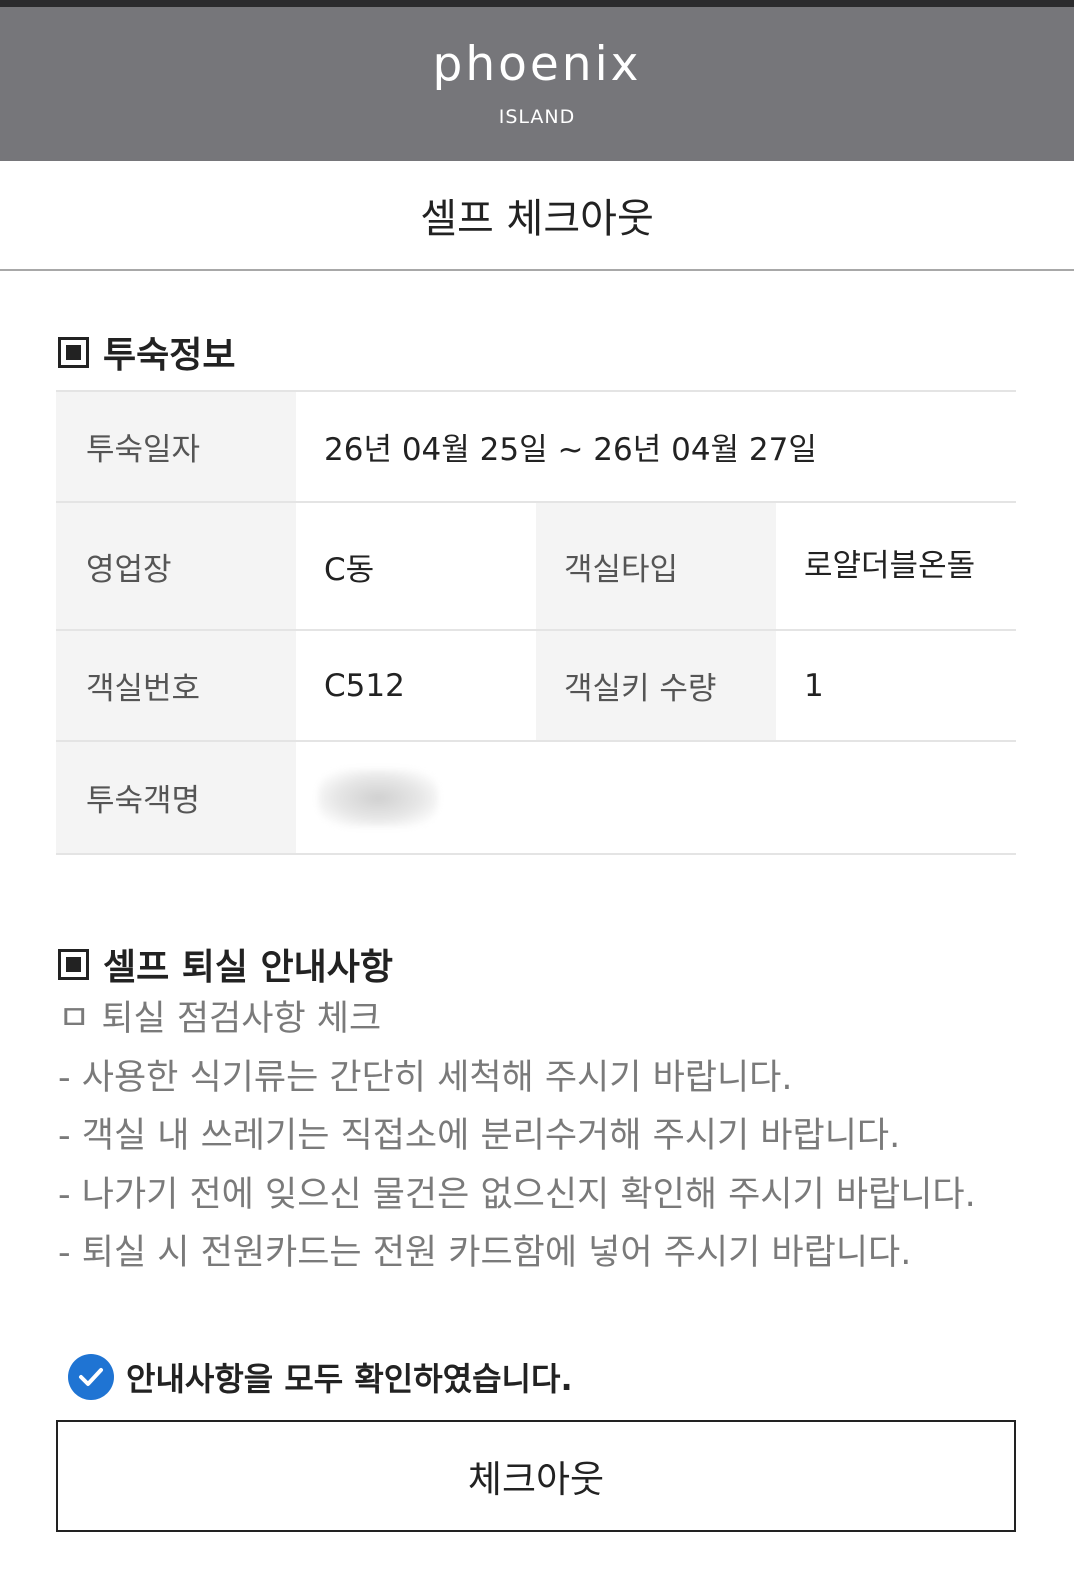 The width and height of the screenshot is (1074, 1583). I want to click on list-item: - 사용한 식기류는 간단히 세척해 주시기 바랍니다., so click(425, 1077).